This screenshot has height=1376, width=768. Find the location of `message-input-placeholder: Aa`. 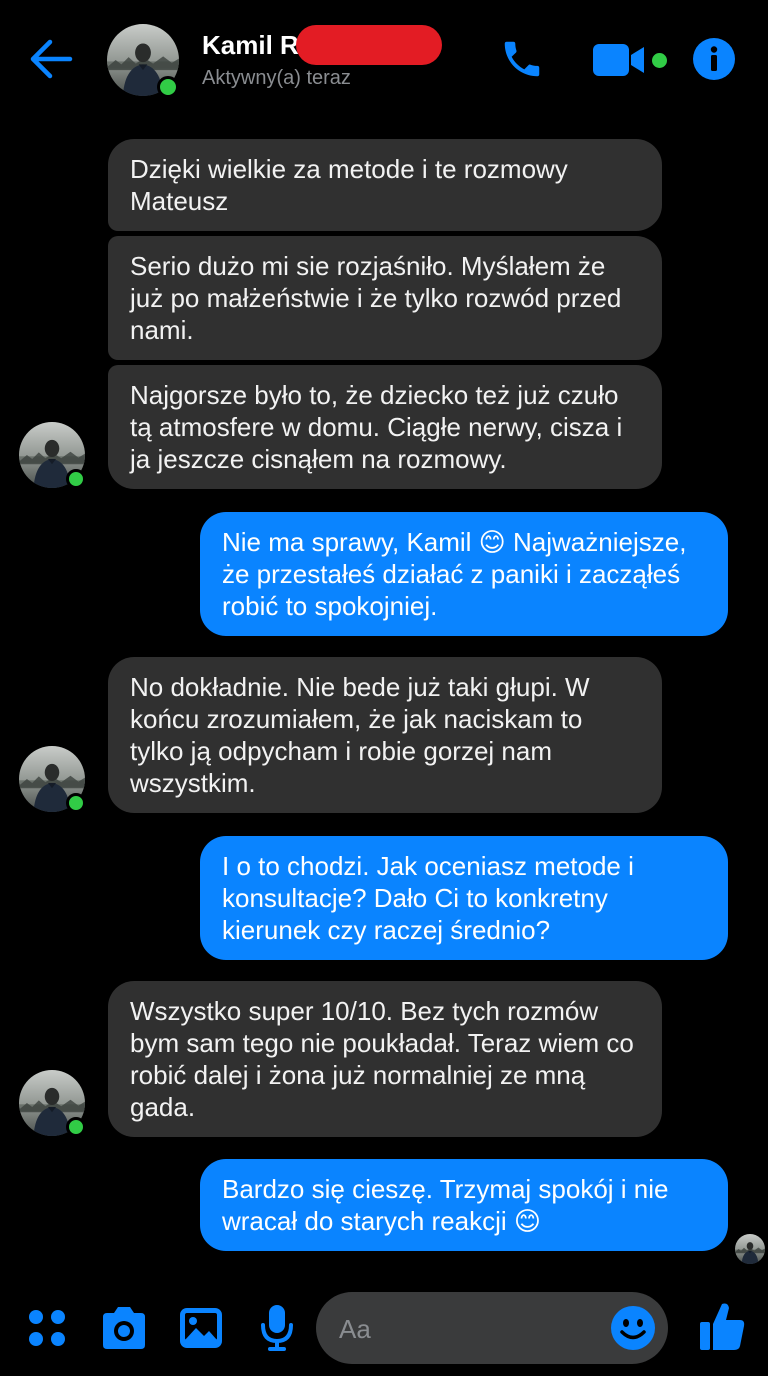

message-input-placeholder: Aa is located at coordinates (355, 1329).